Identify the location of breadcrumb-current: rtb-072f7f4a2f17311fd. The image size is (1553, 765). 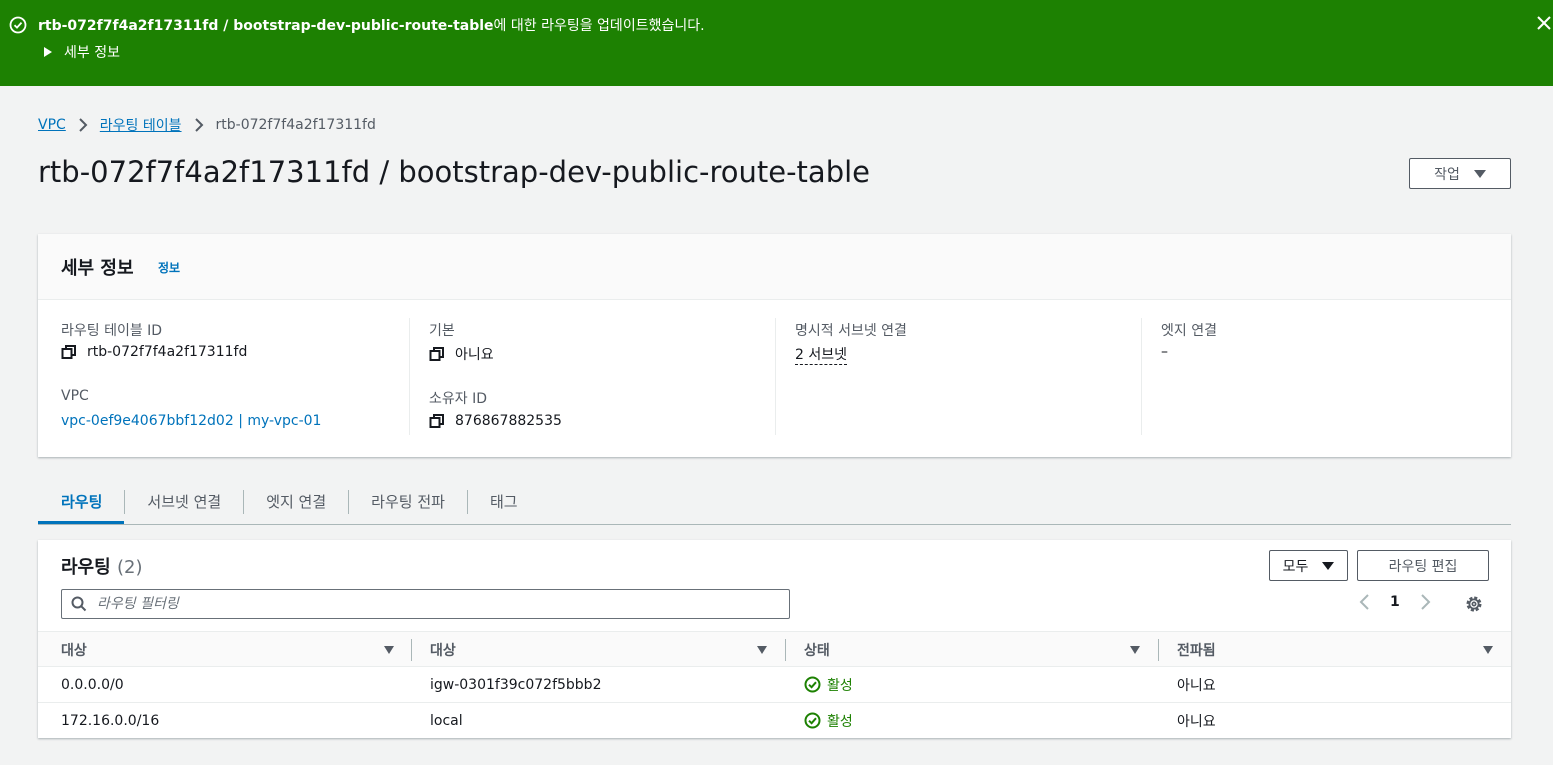
(295, 125).